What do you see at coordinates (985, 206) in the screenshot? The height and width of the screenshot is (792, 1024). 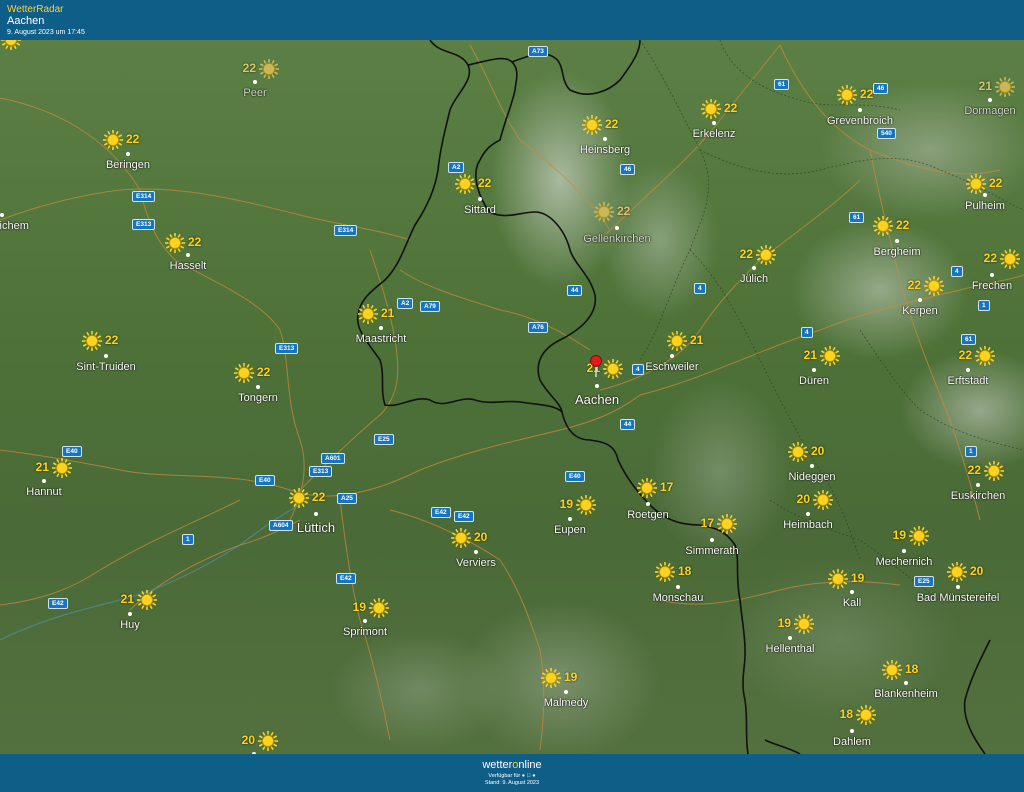 I see `city-name: Pulheim` at bounding box center [985, 206].